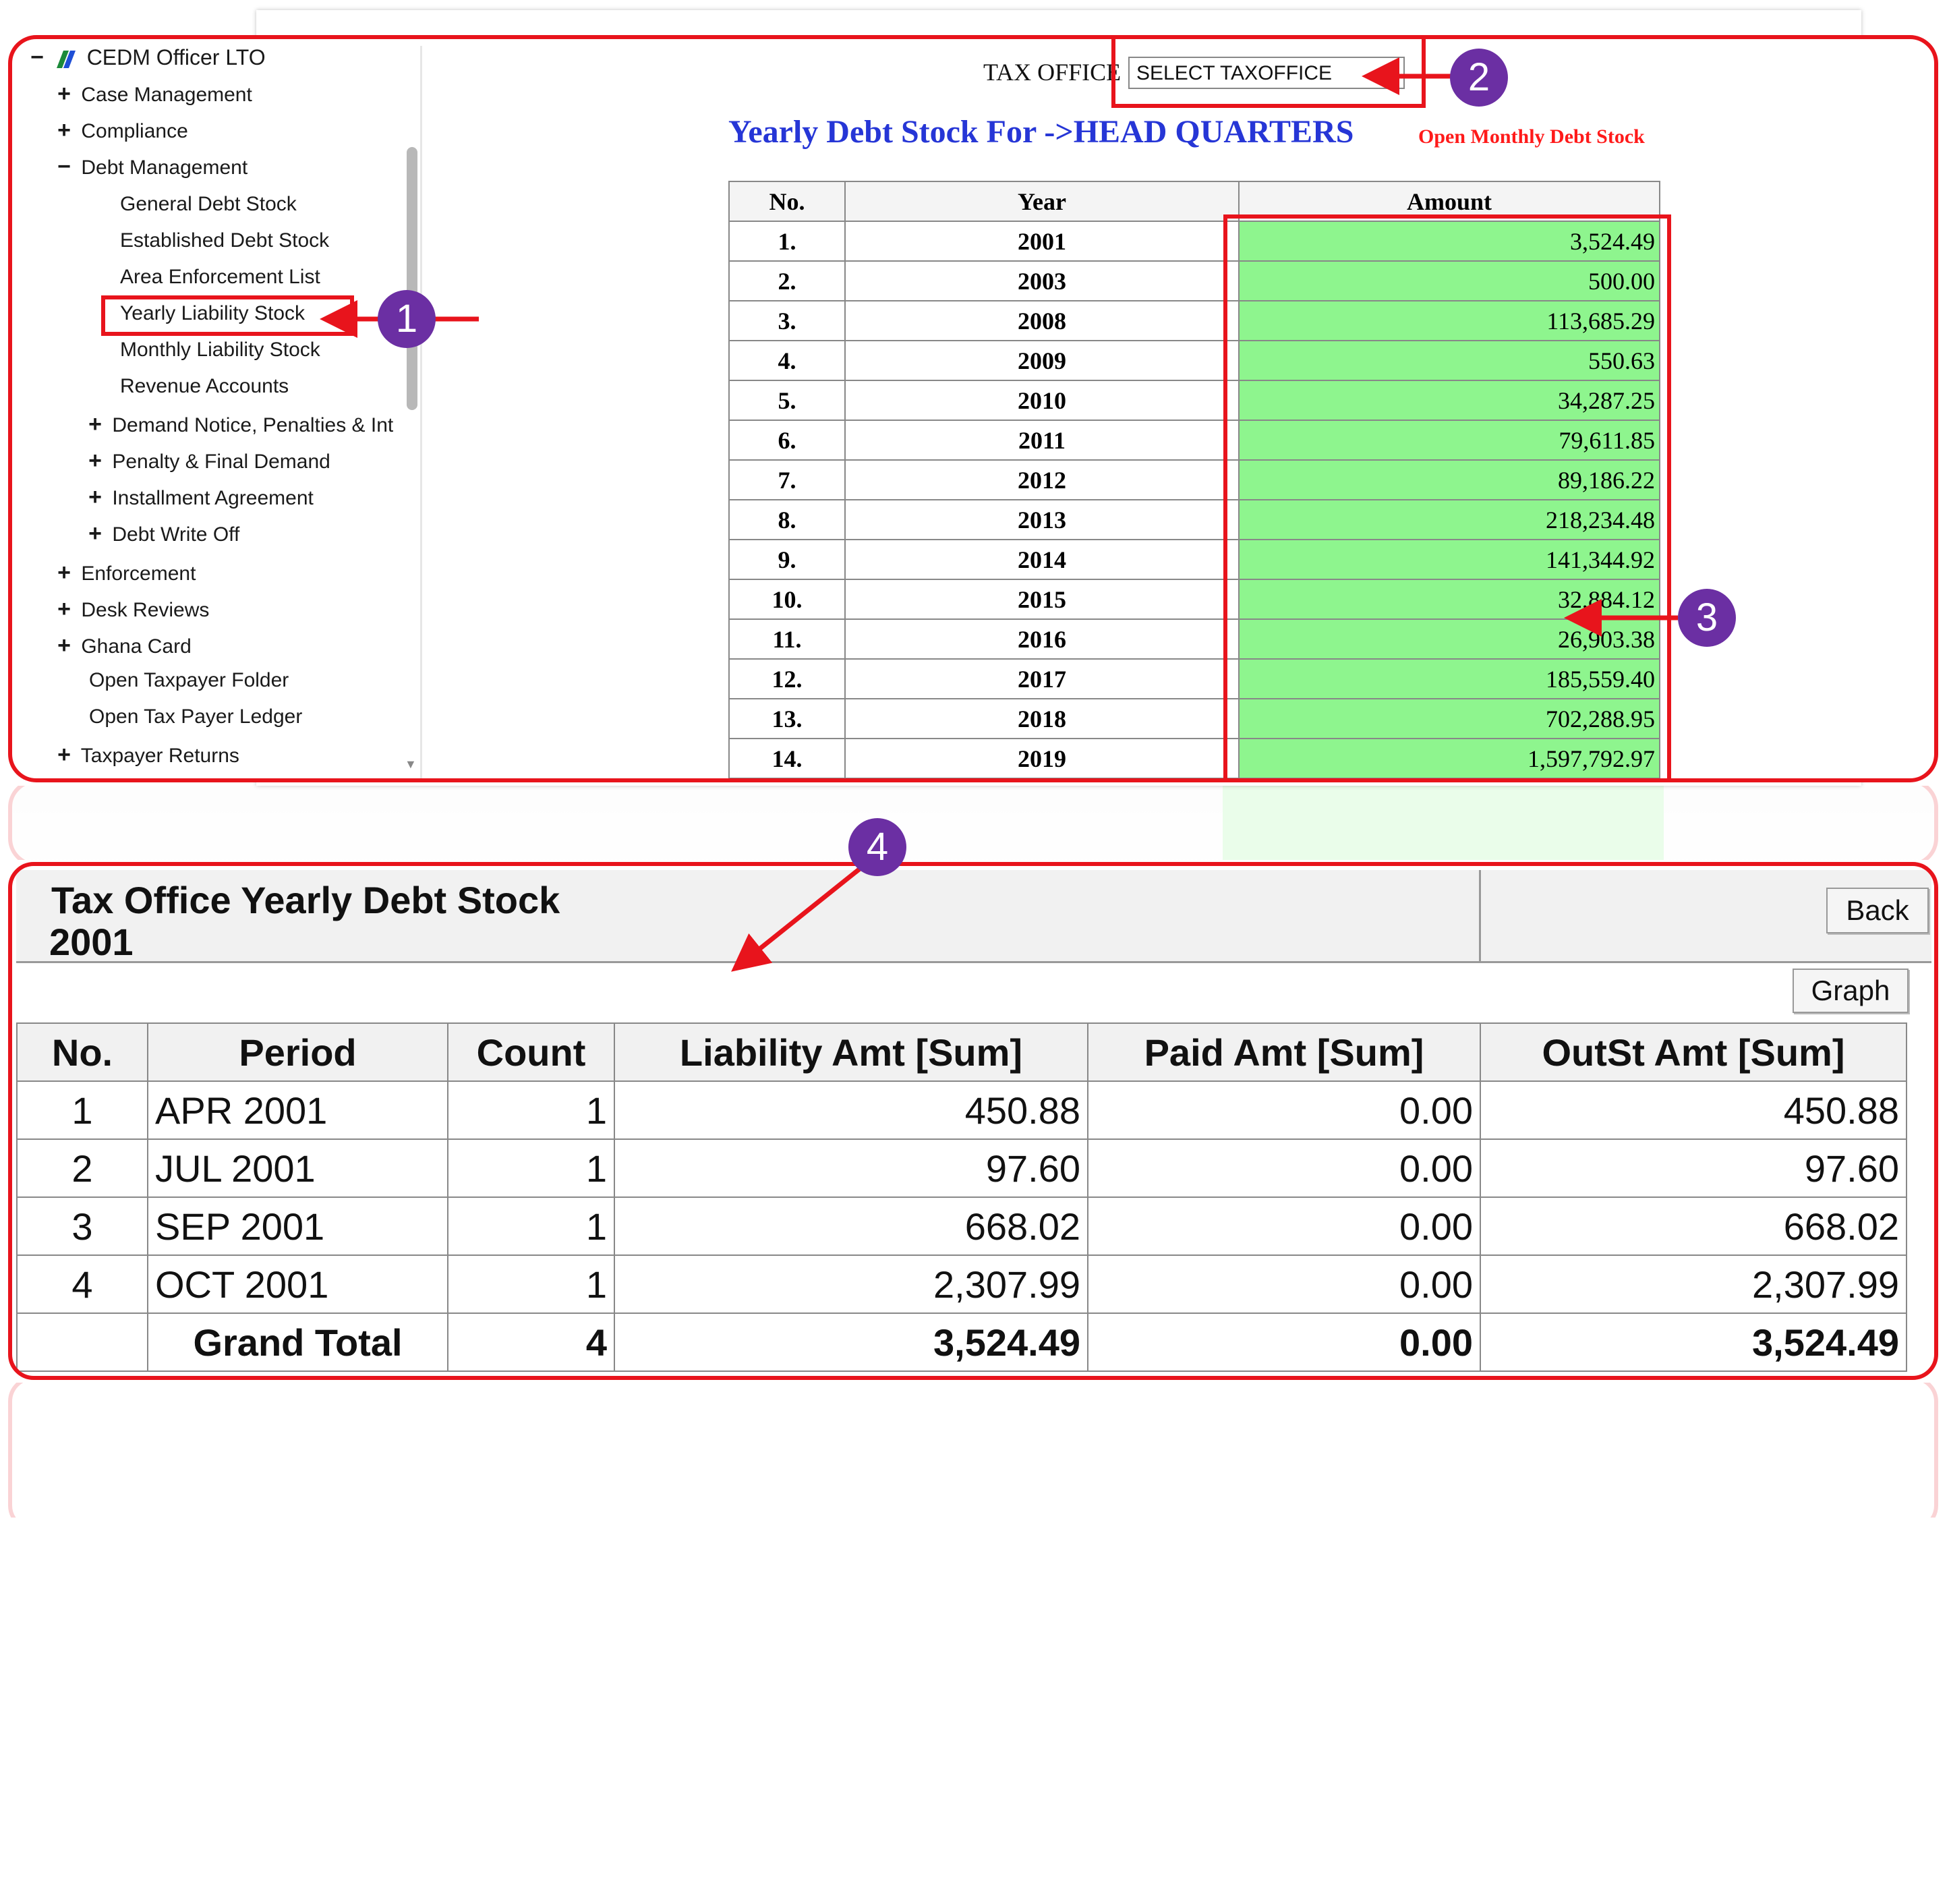  Describe the element at coordinates (1284, 1052) in the screenshot. I see `column-header-paid: Paid Amt [Sum]` at that location.